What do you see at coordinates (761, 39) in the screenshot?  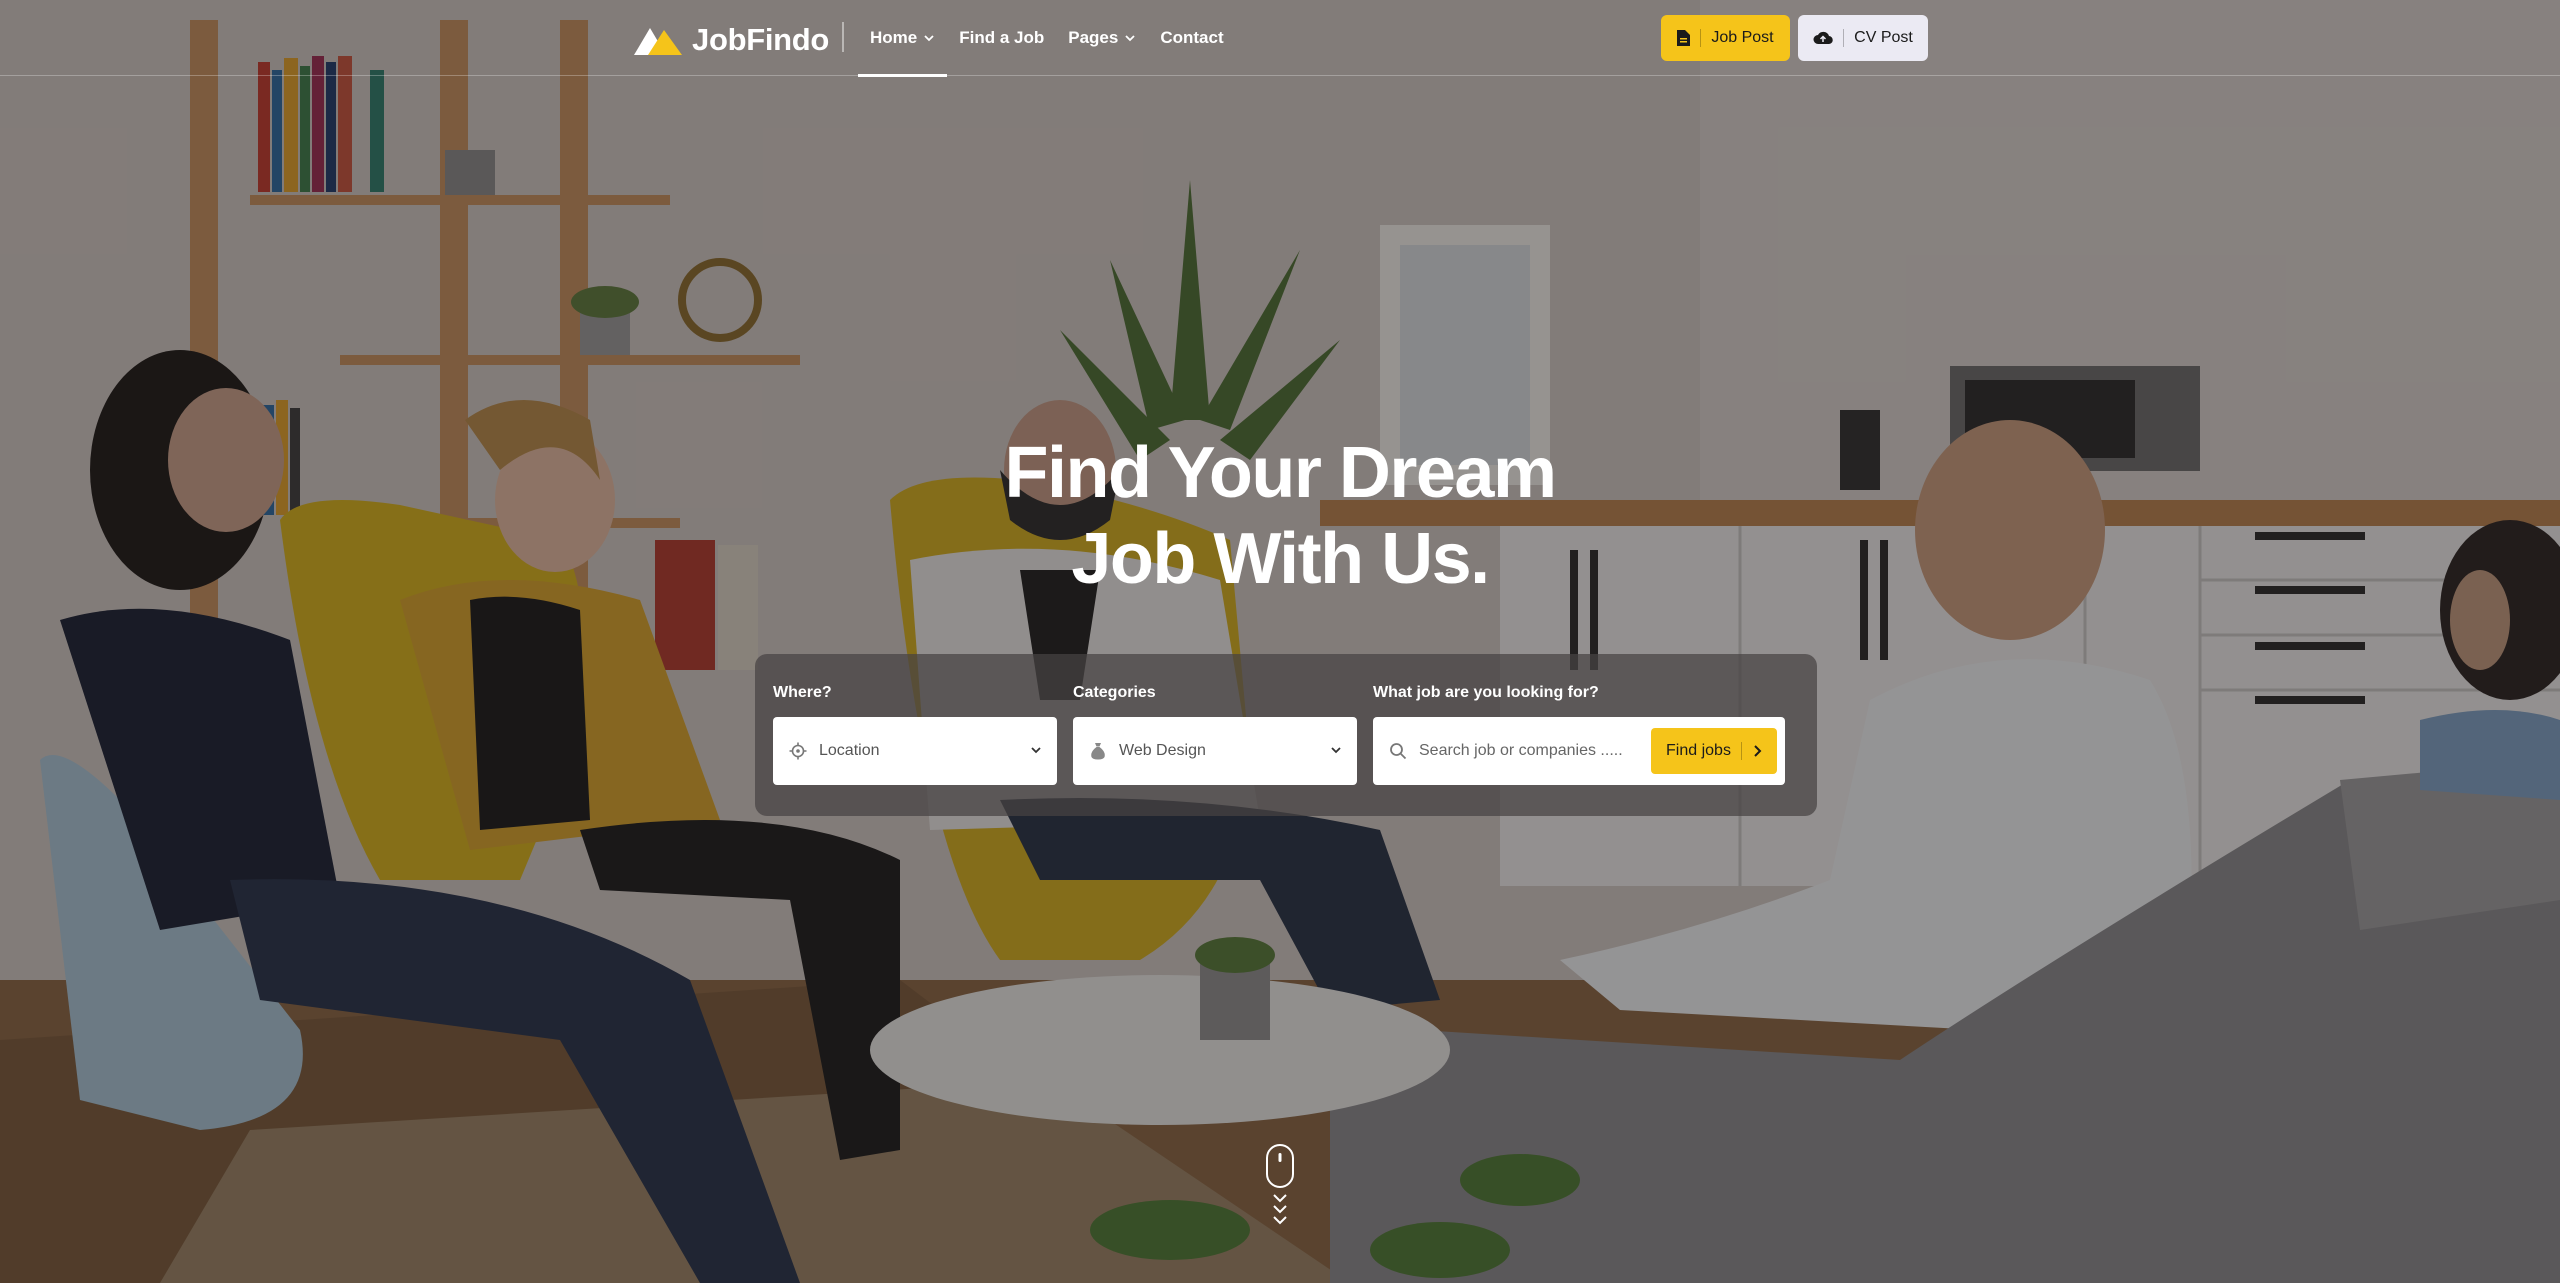 I see `brand-name: JobFindo` at bounding box center [761, 39].